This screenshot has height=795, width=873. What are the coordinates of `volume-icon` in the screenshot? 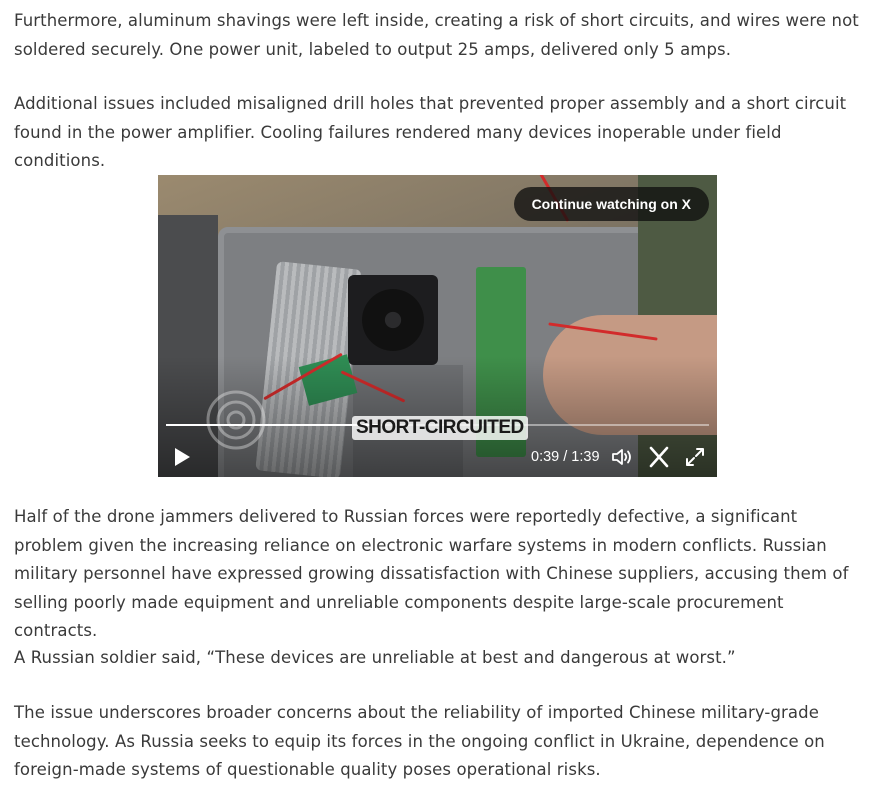 It's located at (622, 457).